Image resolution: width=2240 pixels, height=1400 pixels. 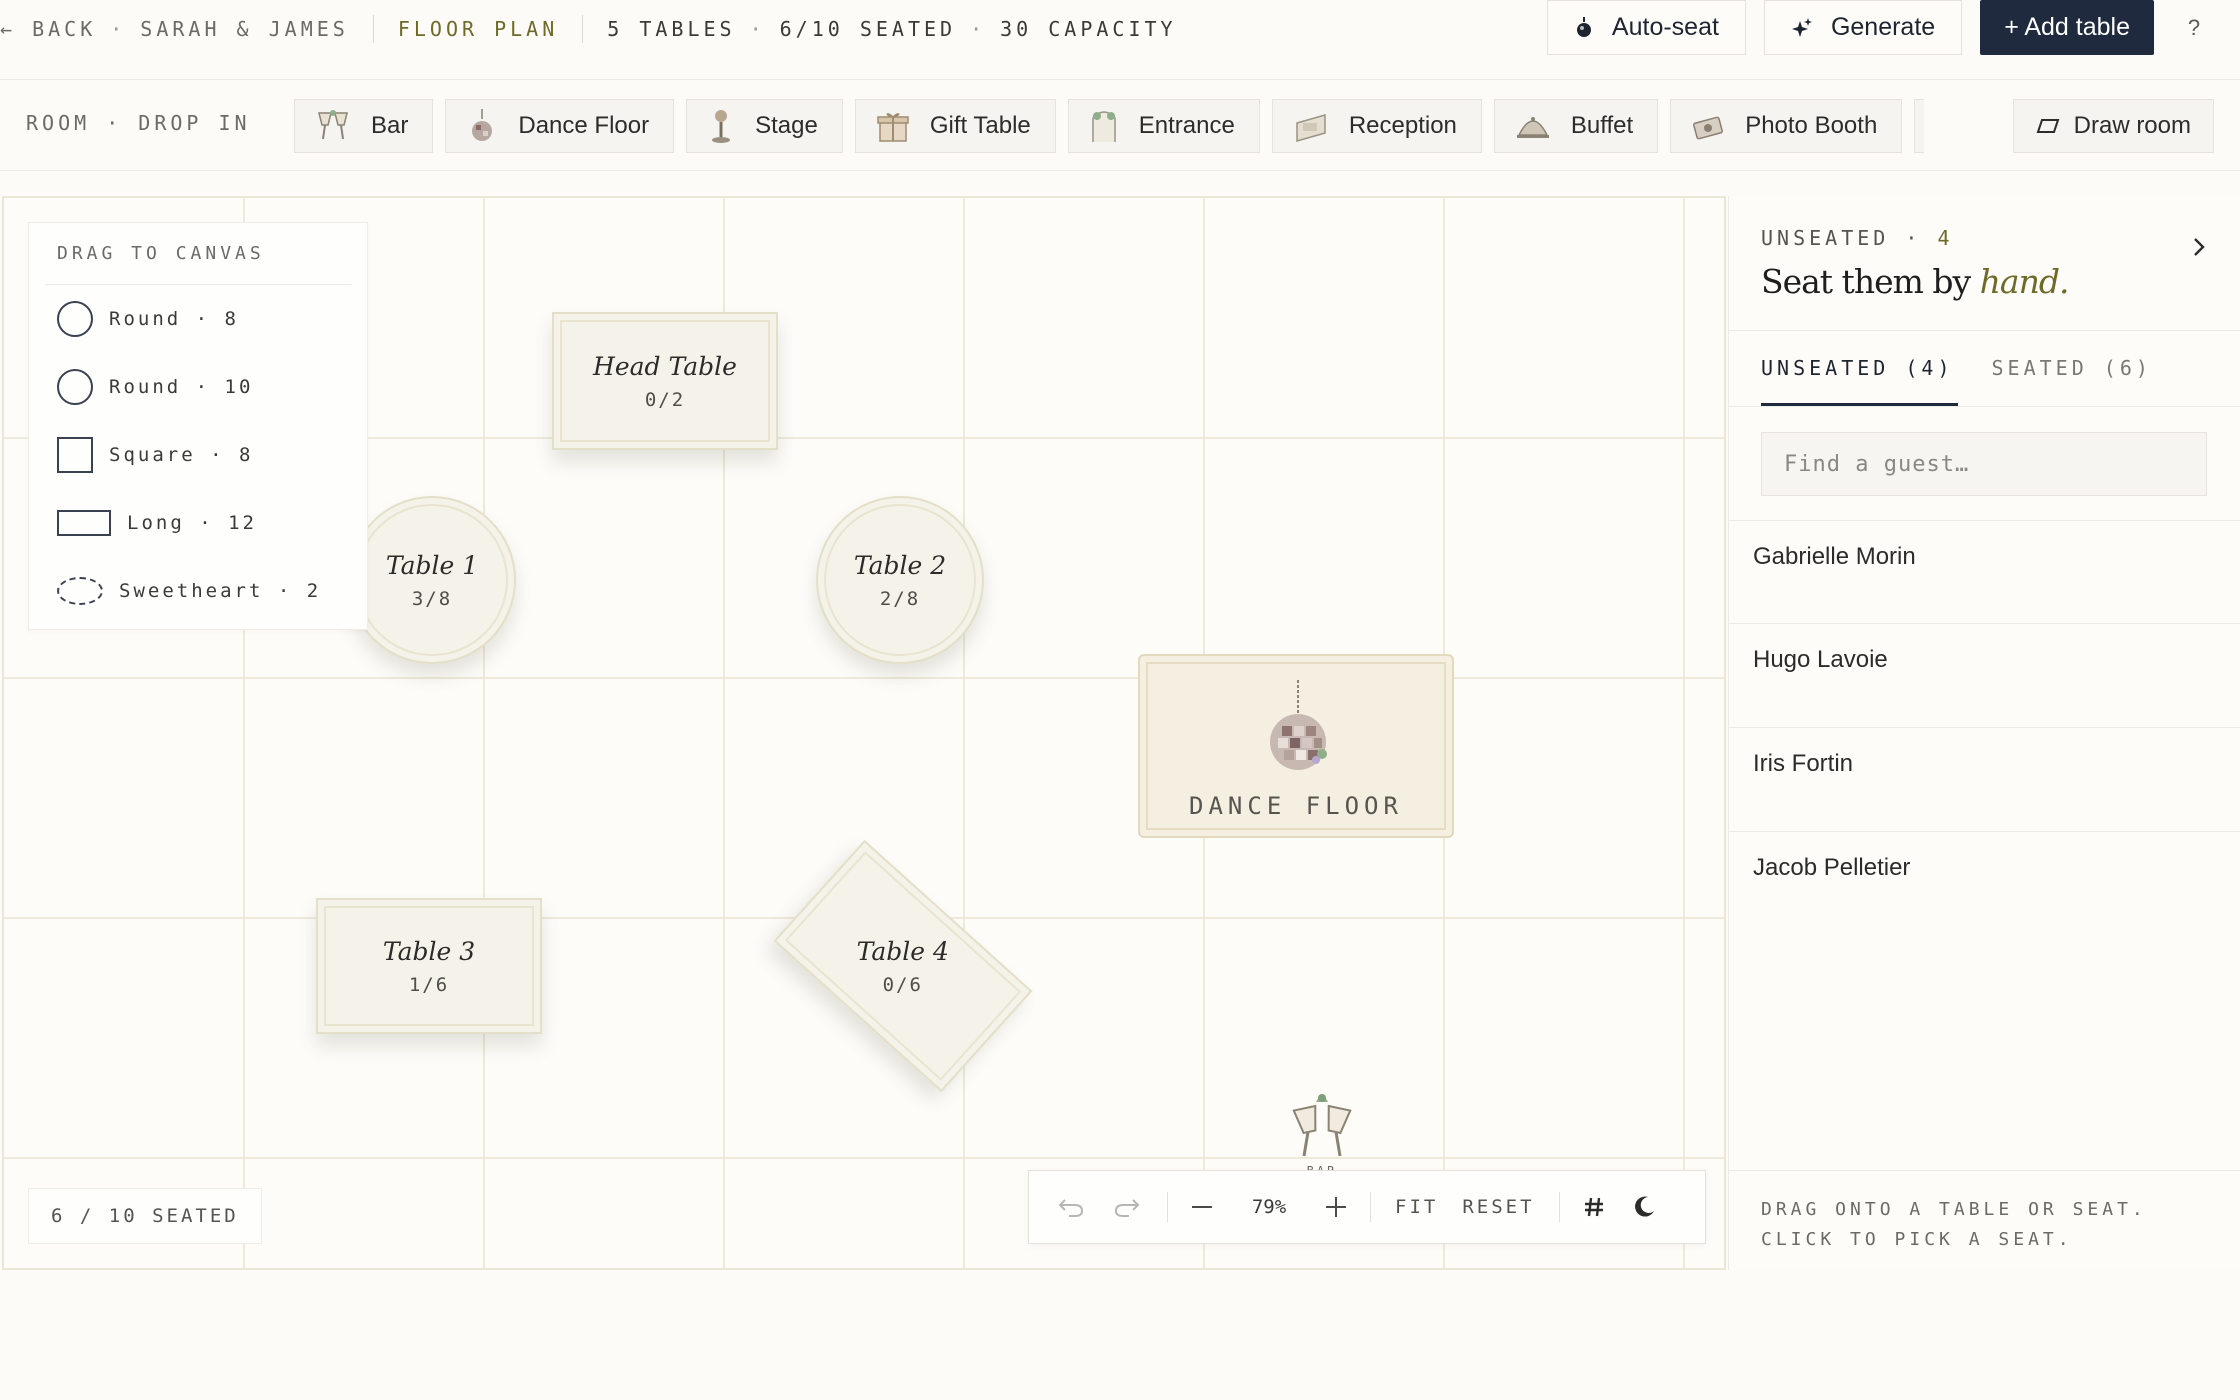 I want to click on auto-seat-button: Auto-seat, so click(x=1646, y=27).